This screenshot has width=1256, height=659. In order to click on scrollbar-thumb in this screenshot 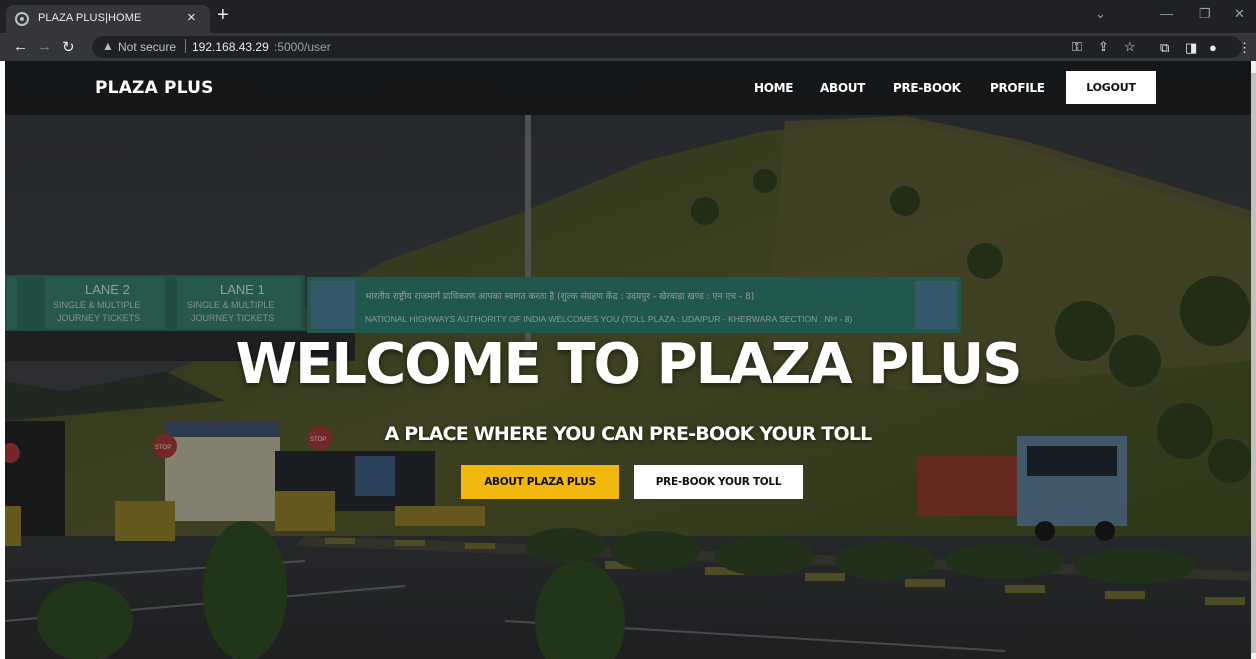, I will do `click(1253, 363)`.